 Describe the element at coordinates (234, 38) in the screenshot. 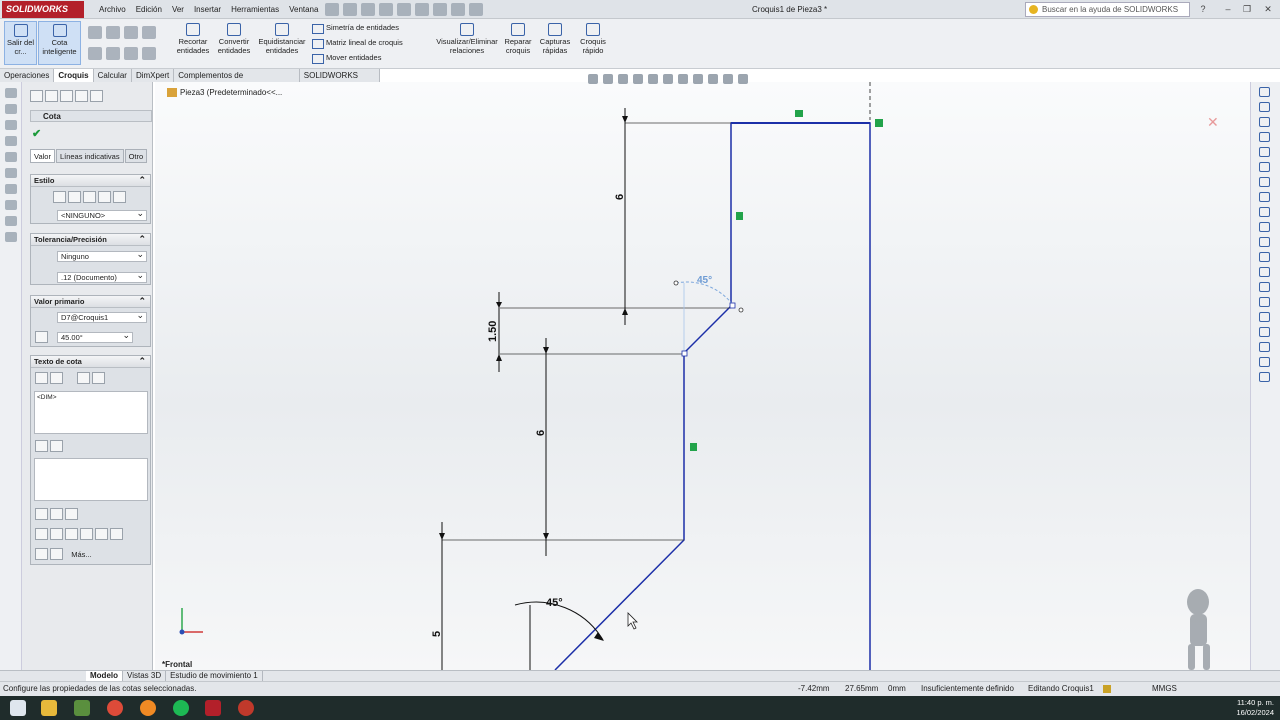

I see `convert-entities-button: Convertir entidades` at that location.